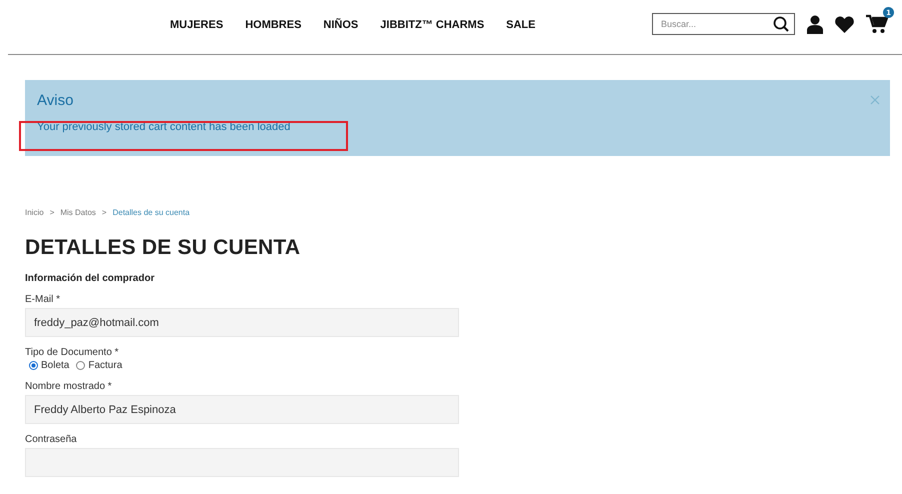  What do you see at coordinates (164, 127) in the screenshot?
I see `notice-message: Your previously stored cart content has been loaded` at bounding box center [164, 127].